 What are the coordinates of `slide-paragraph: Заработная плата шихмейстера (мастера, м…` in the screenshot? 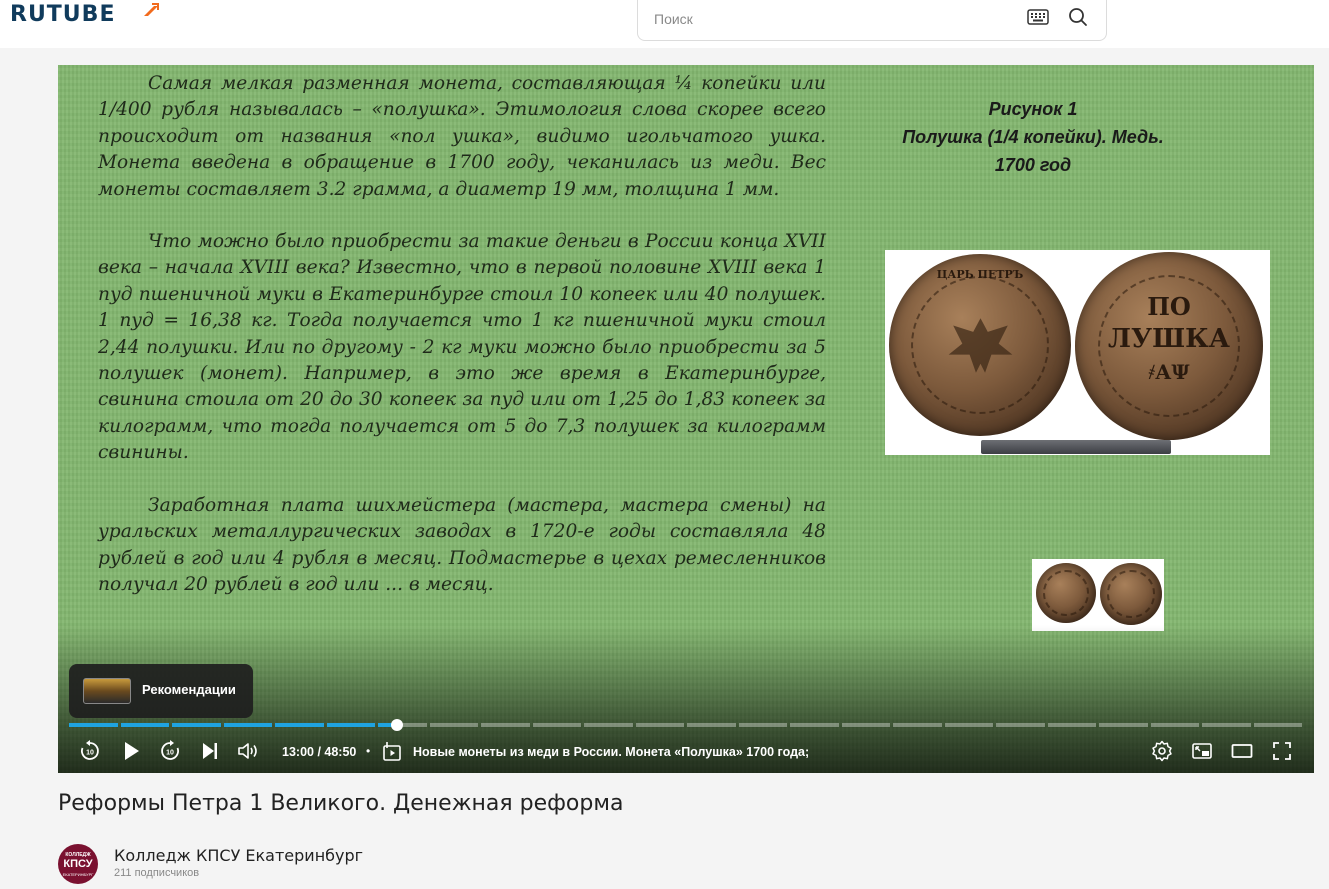 It's located at (462, 544).